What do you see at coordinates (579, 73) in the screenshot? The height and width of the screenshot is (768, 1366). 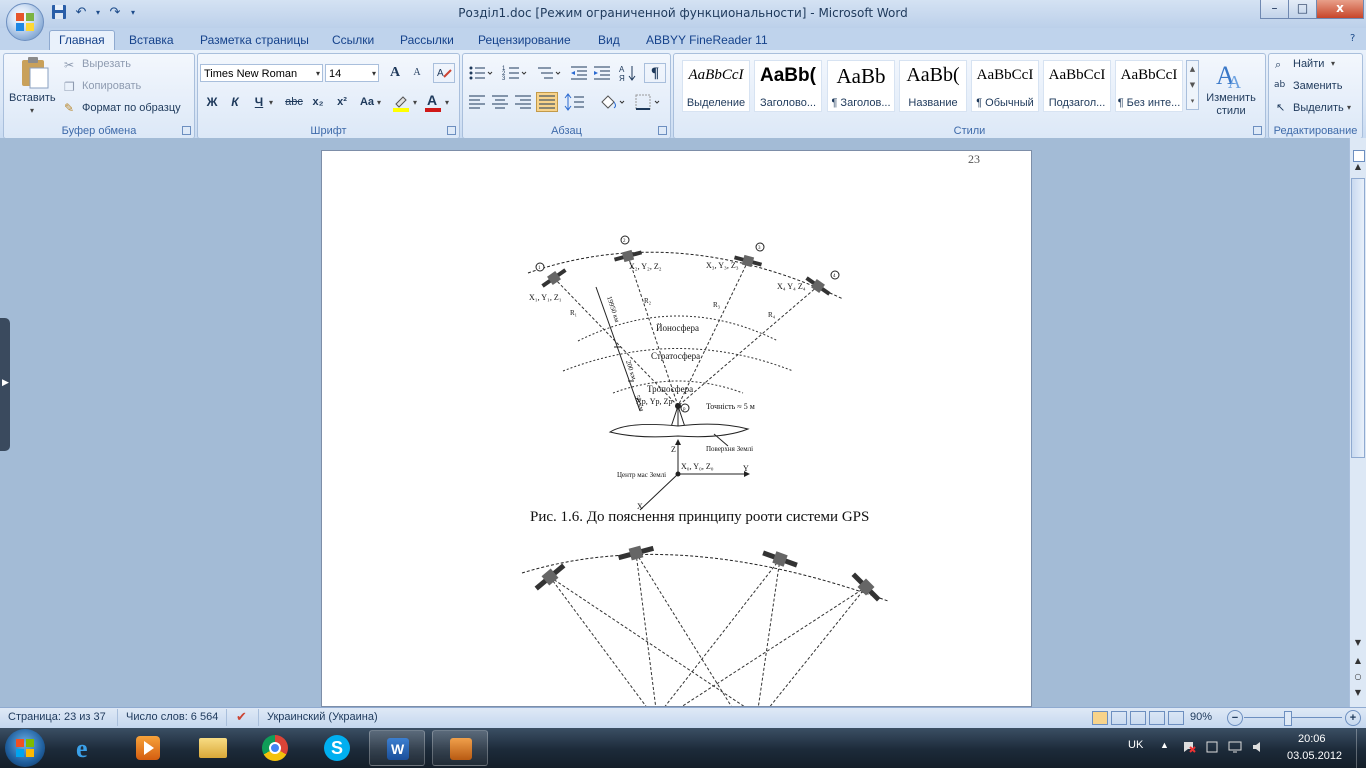 I see `decrease-indent-icon` at bounding box center [579, 73].